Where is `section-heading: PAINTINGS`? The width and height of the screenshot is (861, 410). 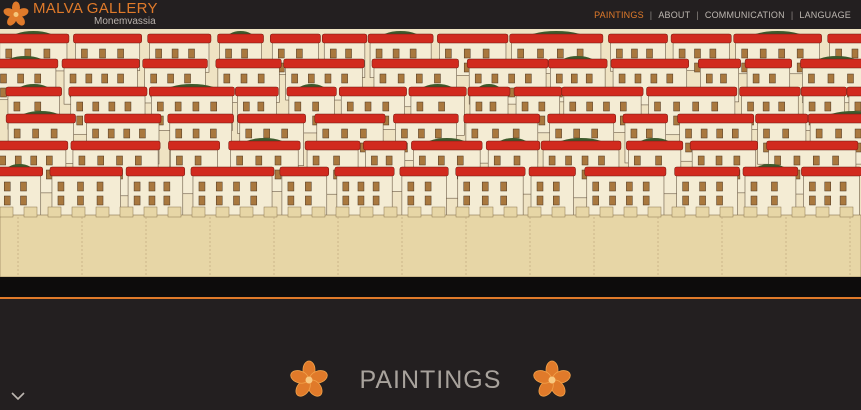
section-heading: PAINTINGS is located at coordinates (430, 380).